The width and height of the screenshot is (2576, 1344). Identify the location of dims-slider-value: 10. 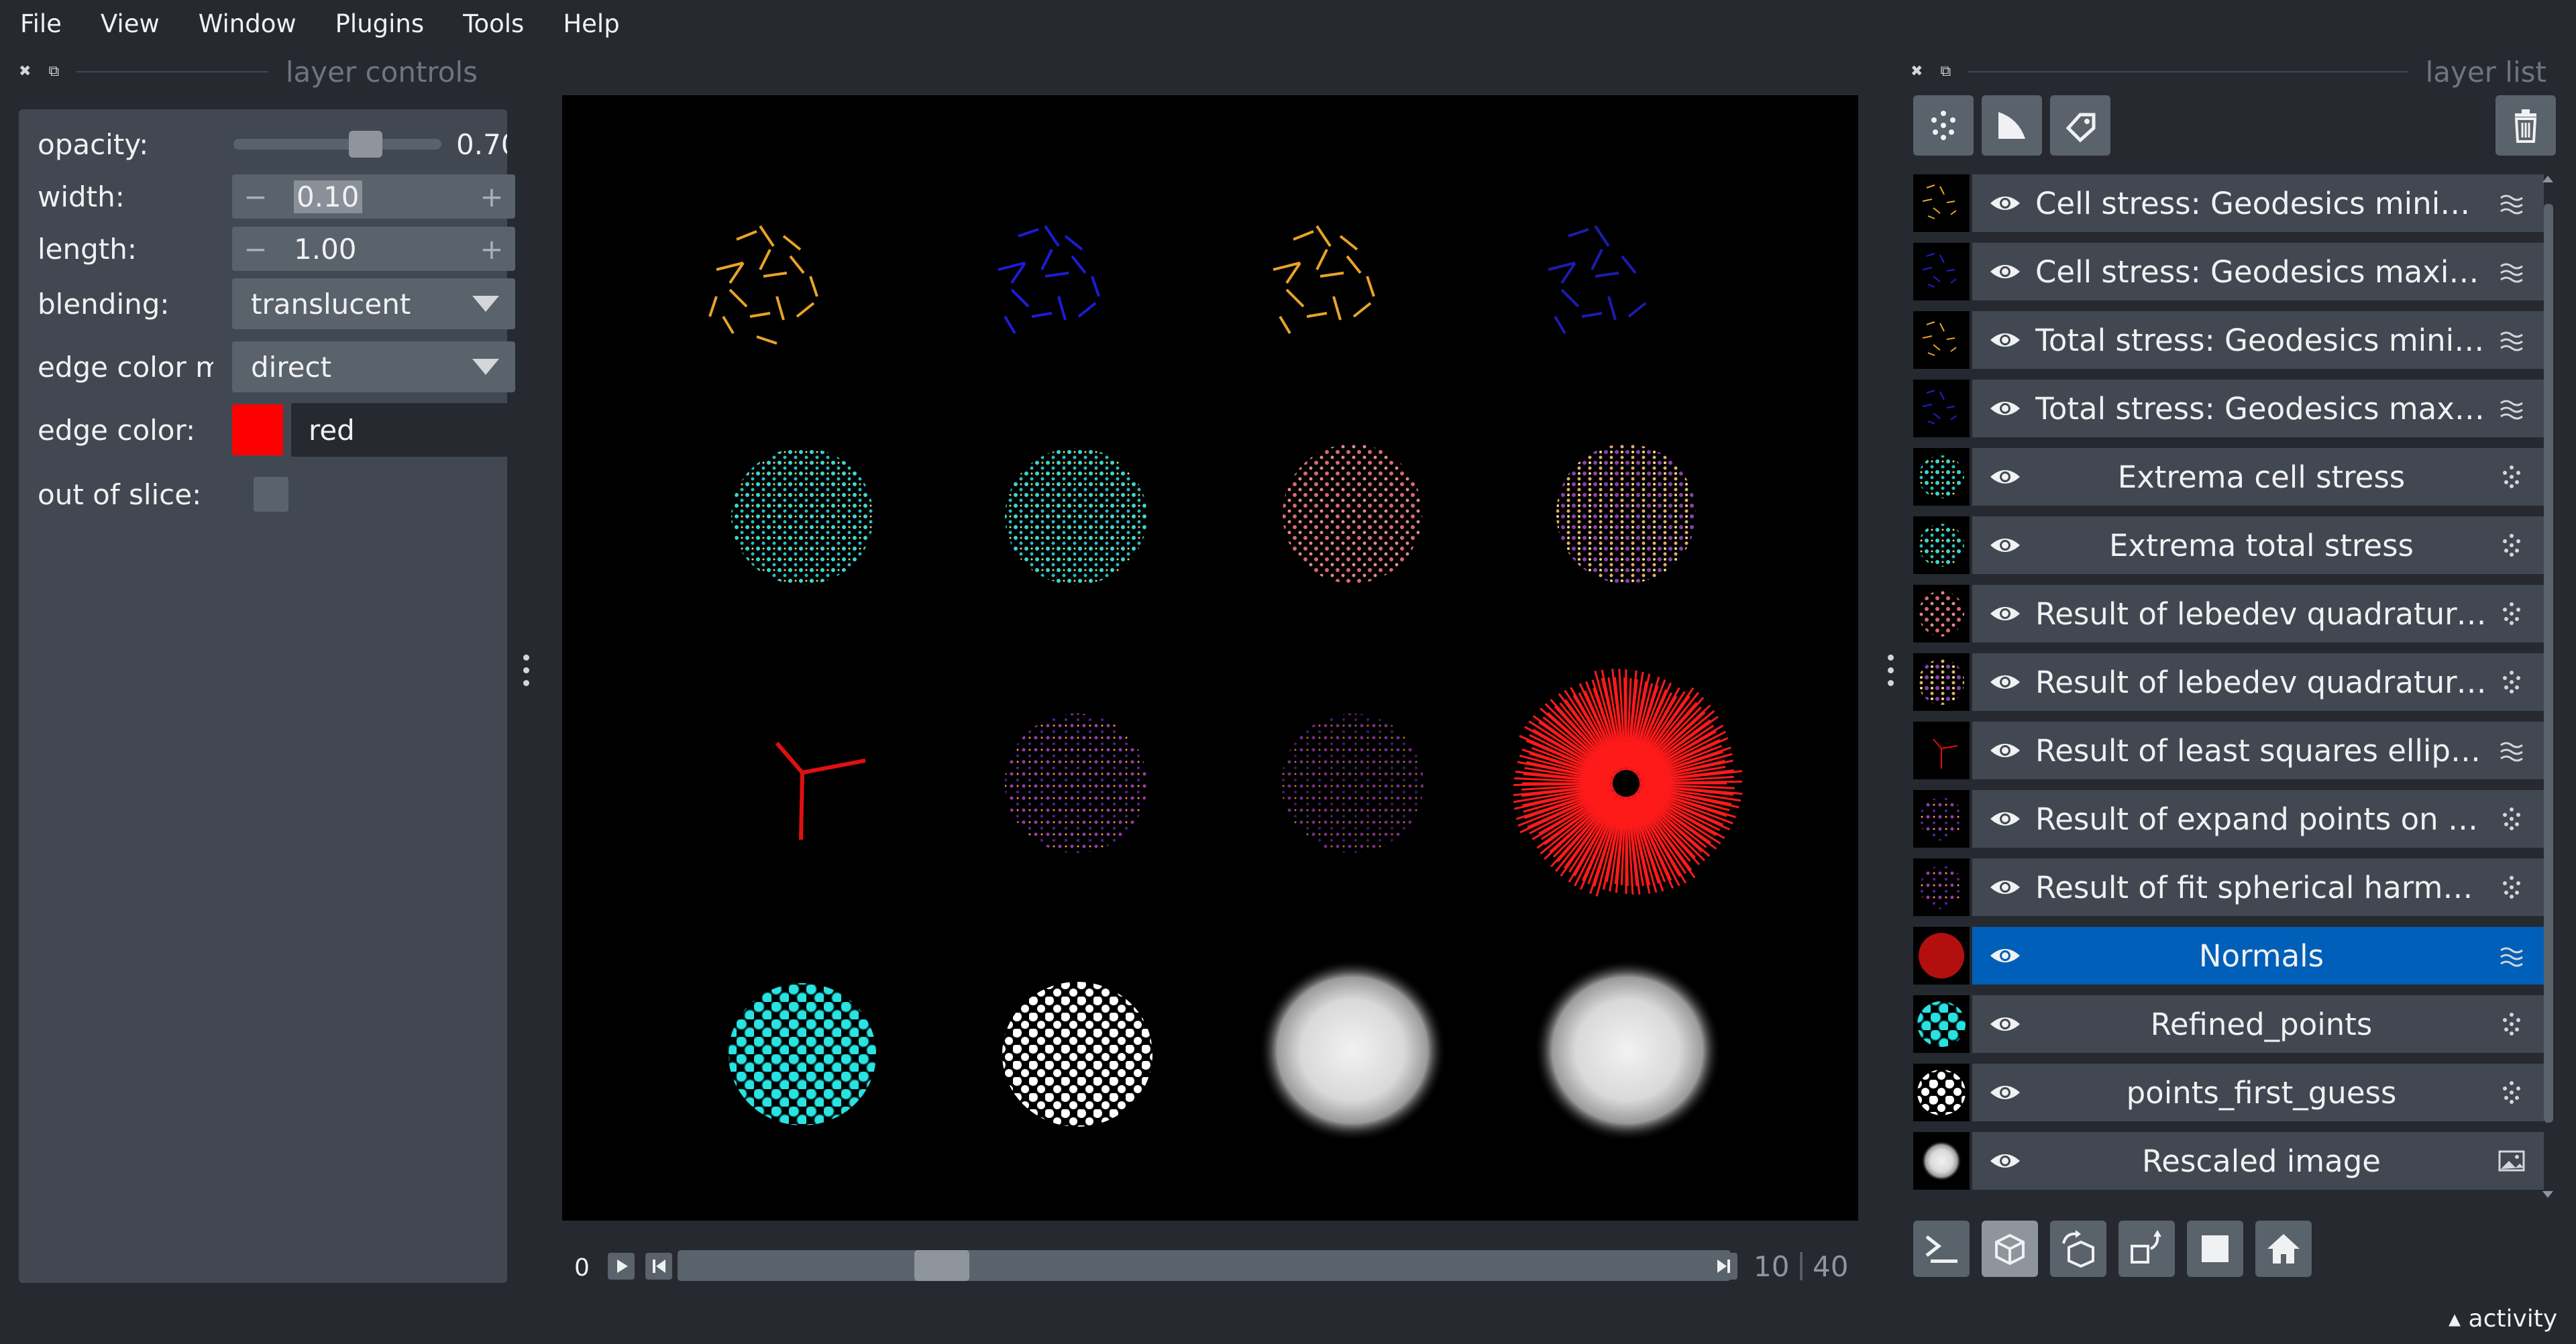
(1771, 1266).